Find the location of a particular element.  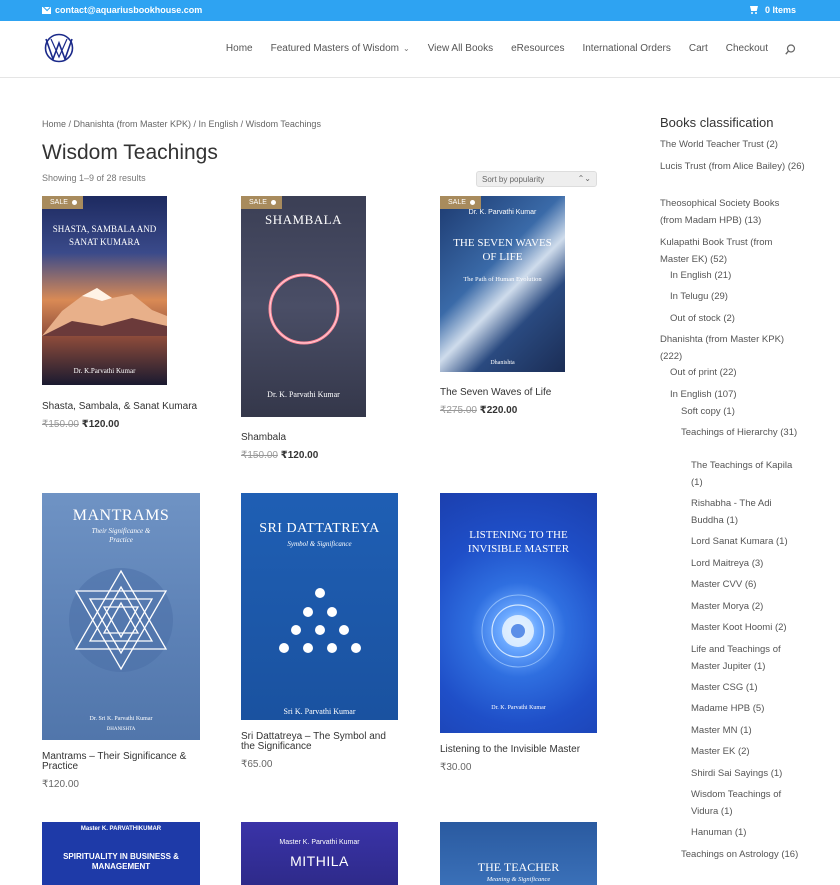

nav-home: Home is located at coordinates (239, 48).